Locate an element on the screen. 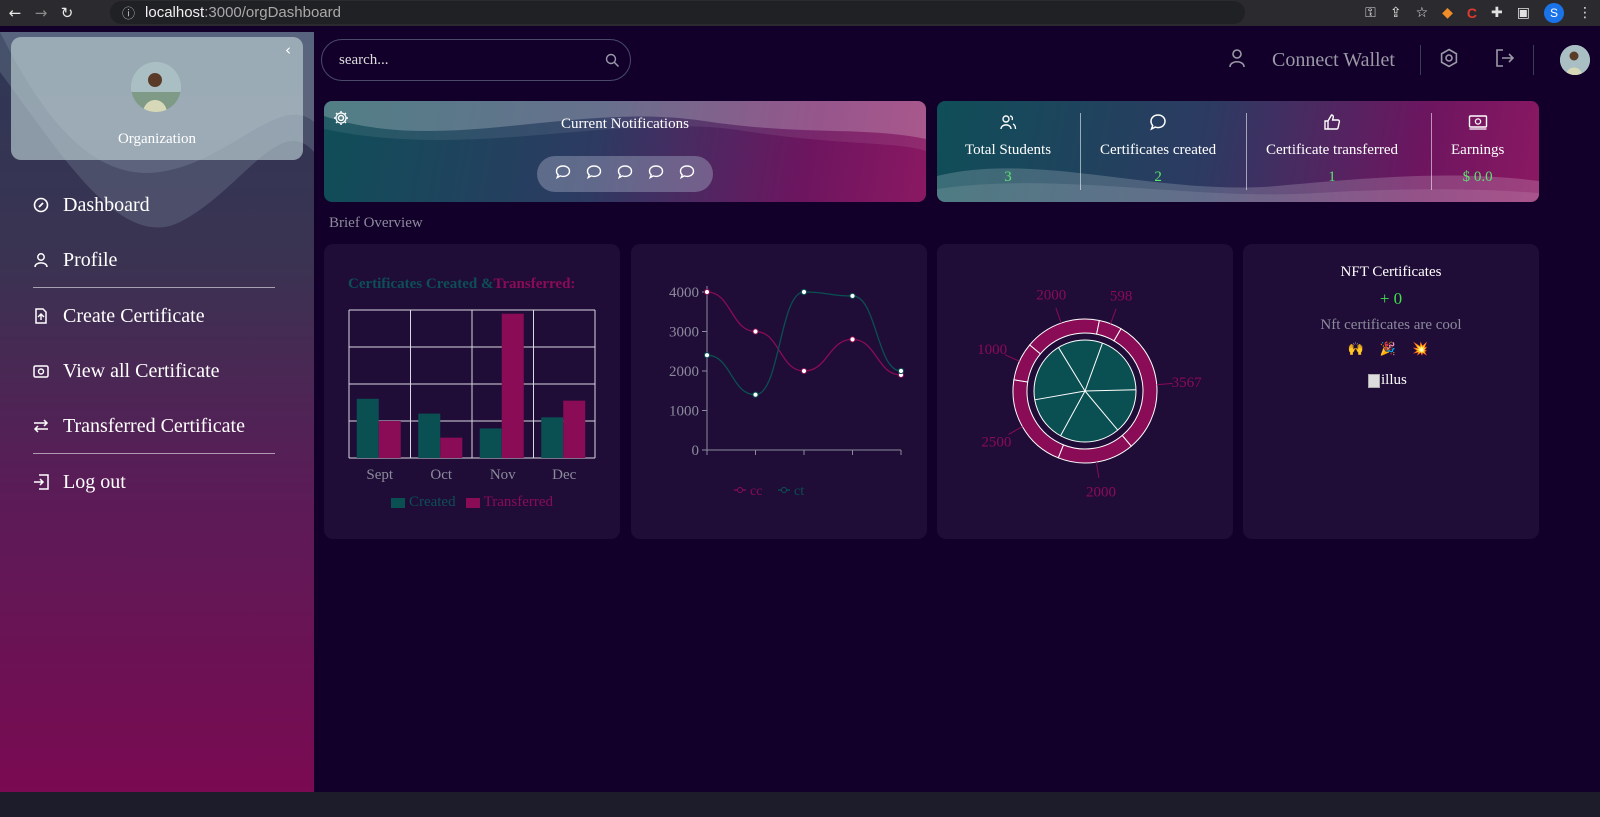  series-line-cc is located at coordinates (804, 333).